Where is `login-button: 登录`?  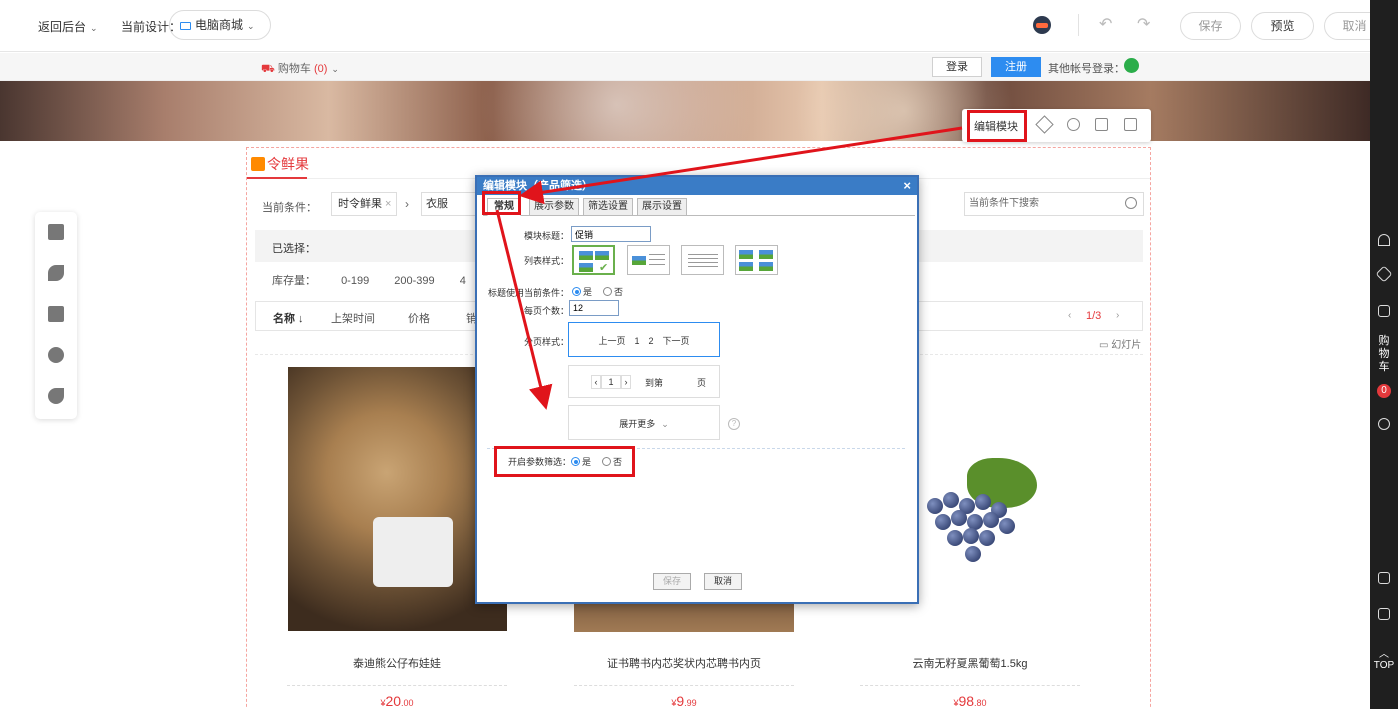
login-button: 登录 is located at coordinates (957, 67).